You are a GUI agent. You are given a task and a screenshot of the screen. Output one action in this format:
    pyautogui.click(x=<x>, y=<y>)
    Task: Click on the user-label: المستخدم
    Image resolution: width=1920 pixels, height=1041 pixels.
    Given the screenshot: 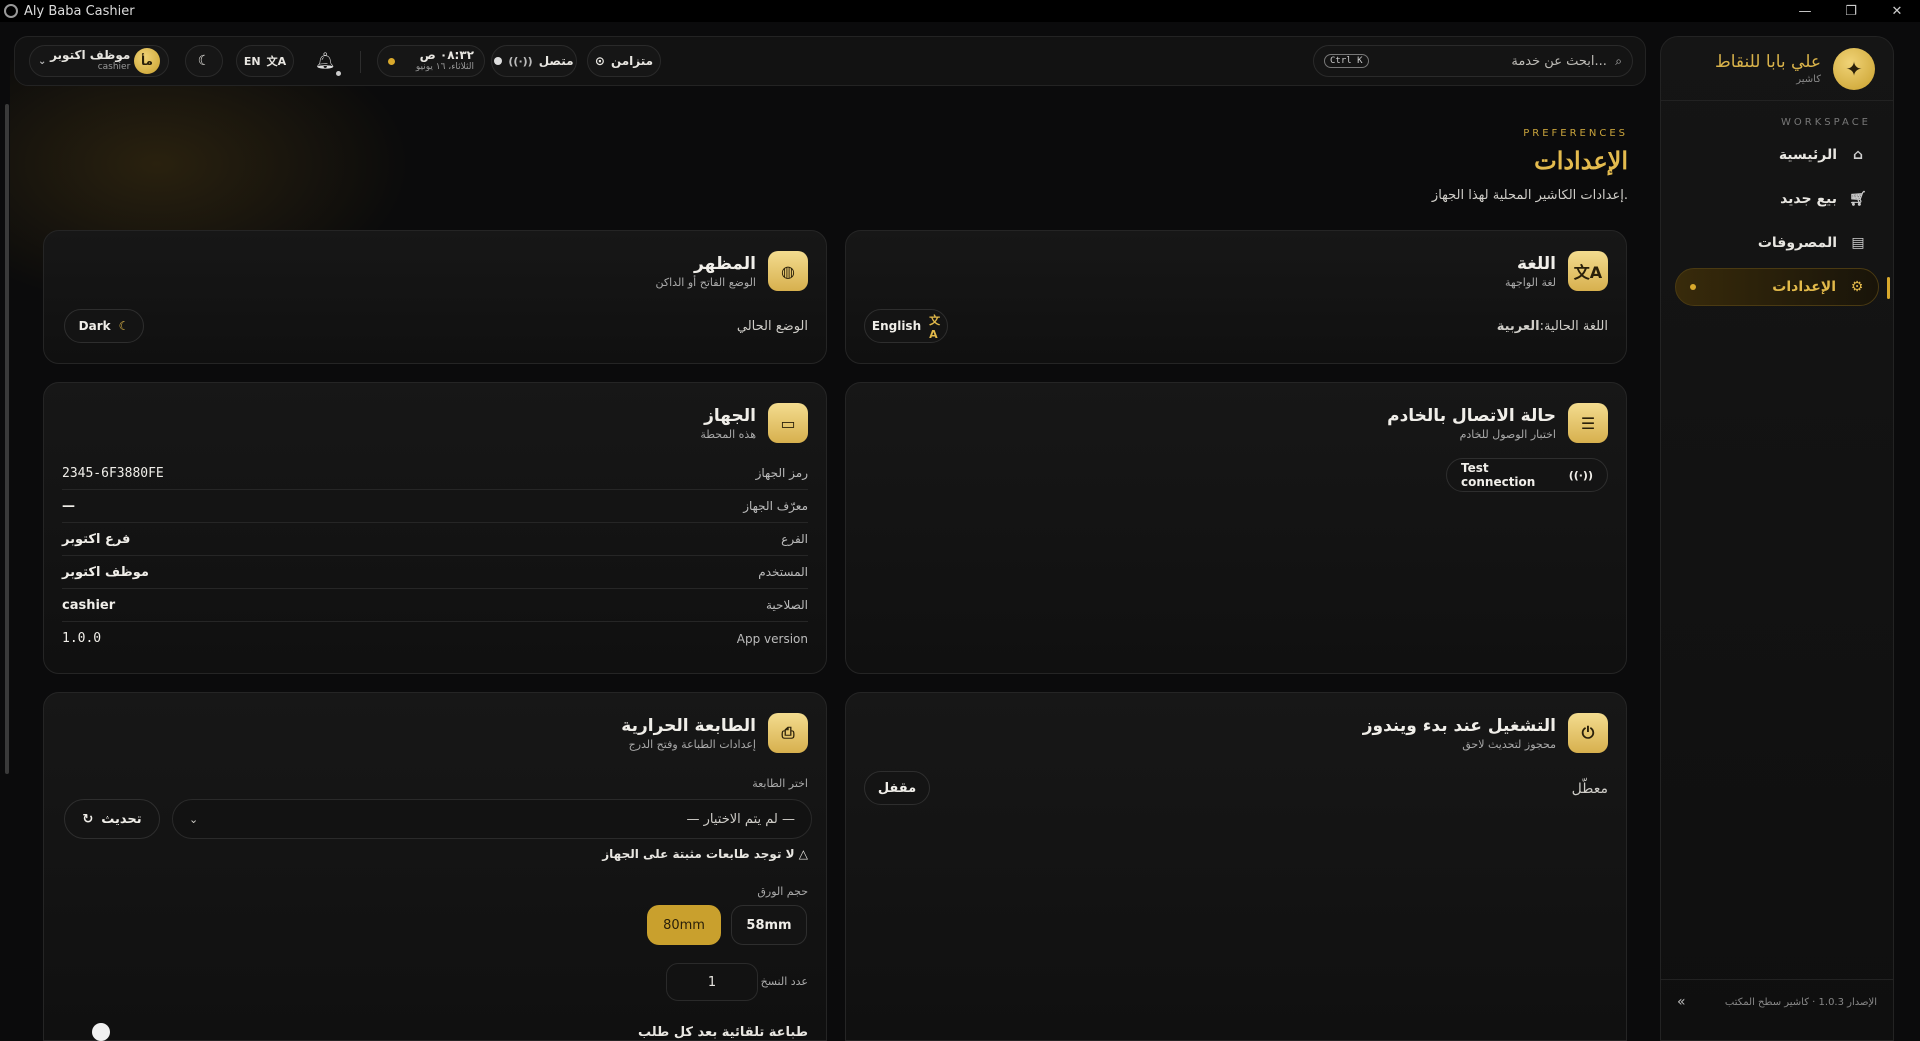 What is the action you would take?
    pyautogui.click(x=783, y=572)
    